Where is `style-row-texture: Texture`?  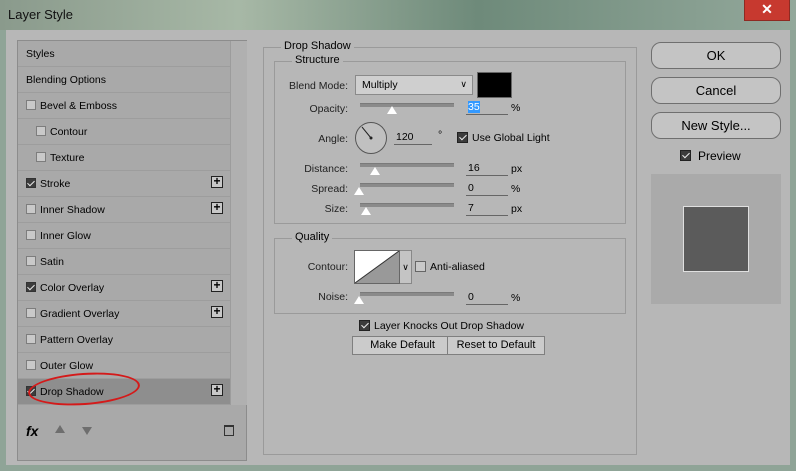 style-row-texture: Texture is located at coordinates (124, 158).